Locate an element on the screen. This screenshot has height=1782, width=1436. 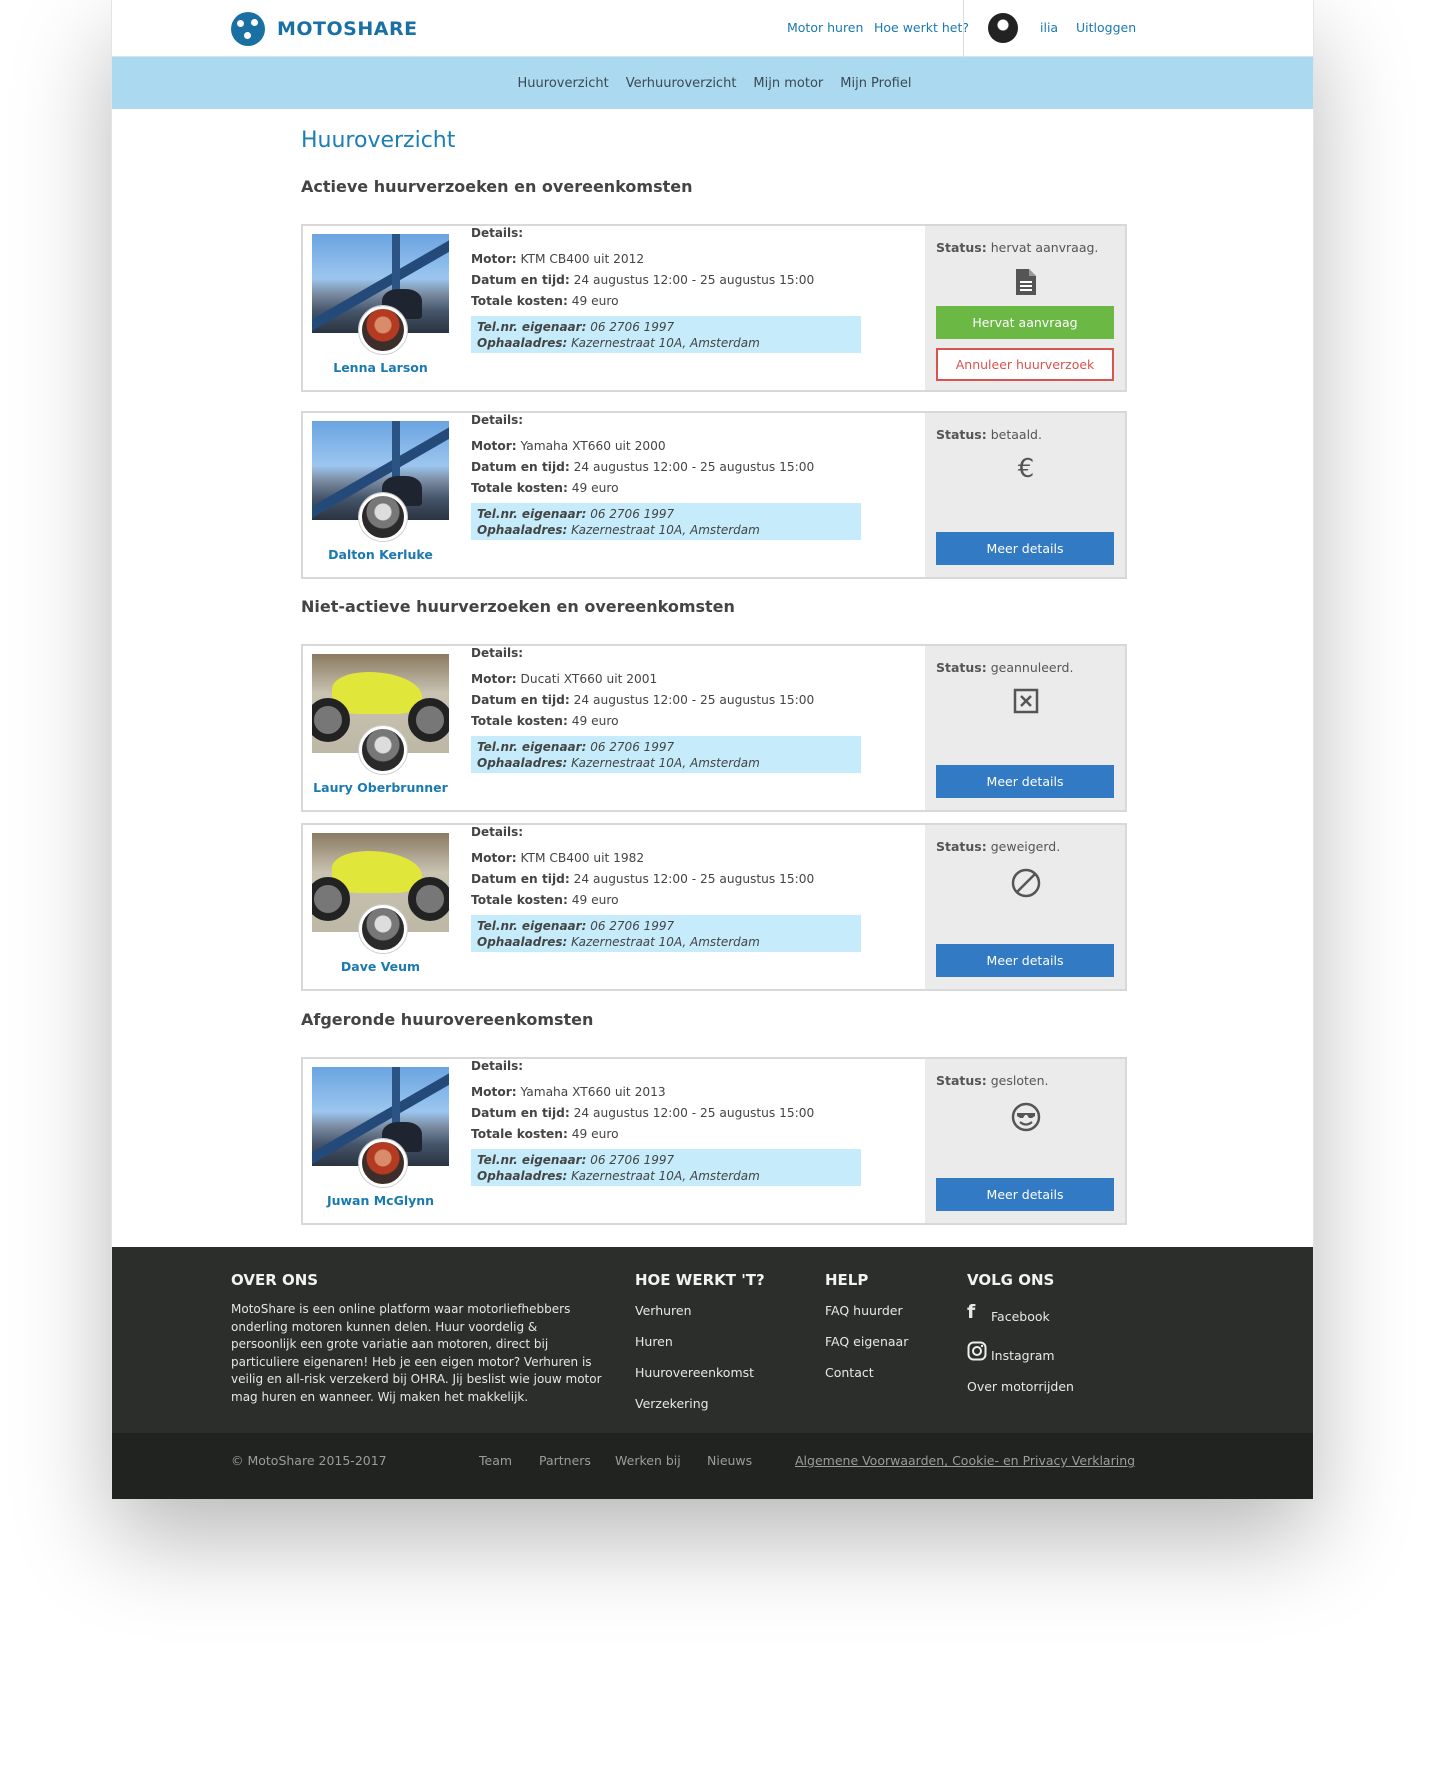
datum-label: Datum en tijd: is located at coordinates (520, 467).